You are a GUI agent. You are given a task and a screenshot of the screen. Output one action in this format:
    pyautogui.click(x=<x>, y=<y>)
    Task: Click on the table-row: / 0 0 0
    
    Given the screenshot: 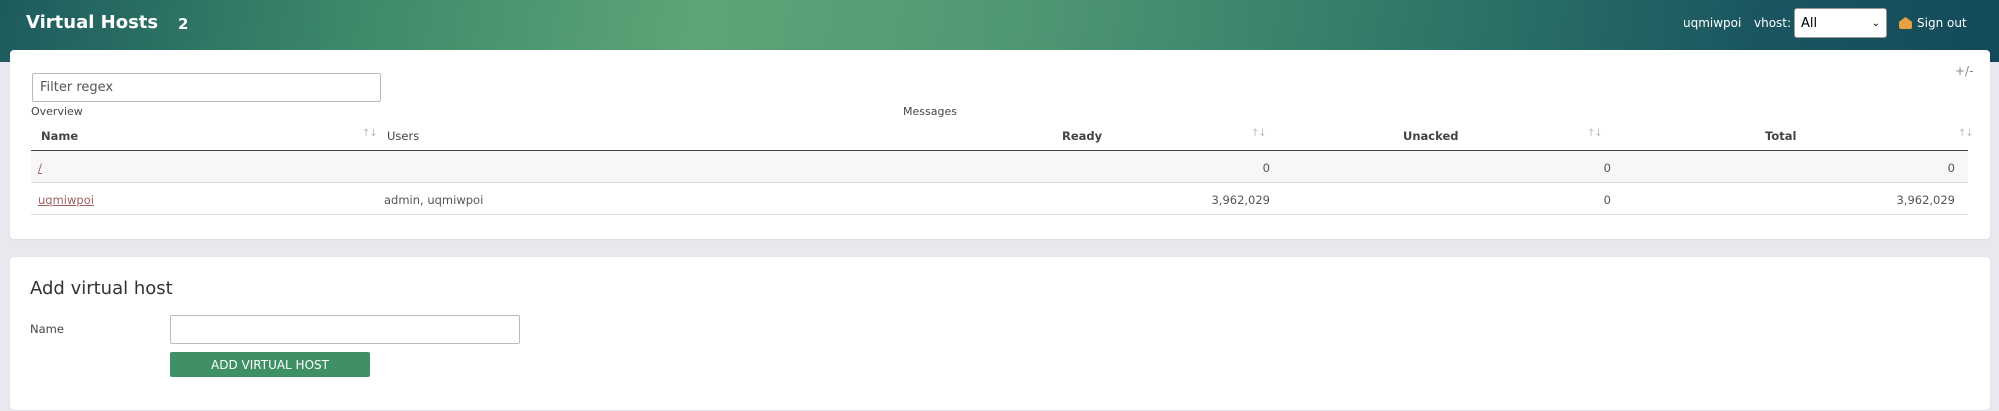 What is the action you would take?
    pyautogui.click(x=999, y=167)
    